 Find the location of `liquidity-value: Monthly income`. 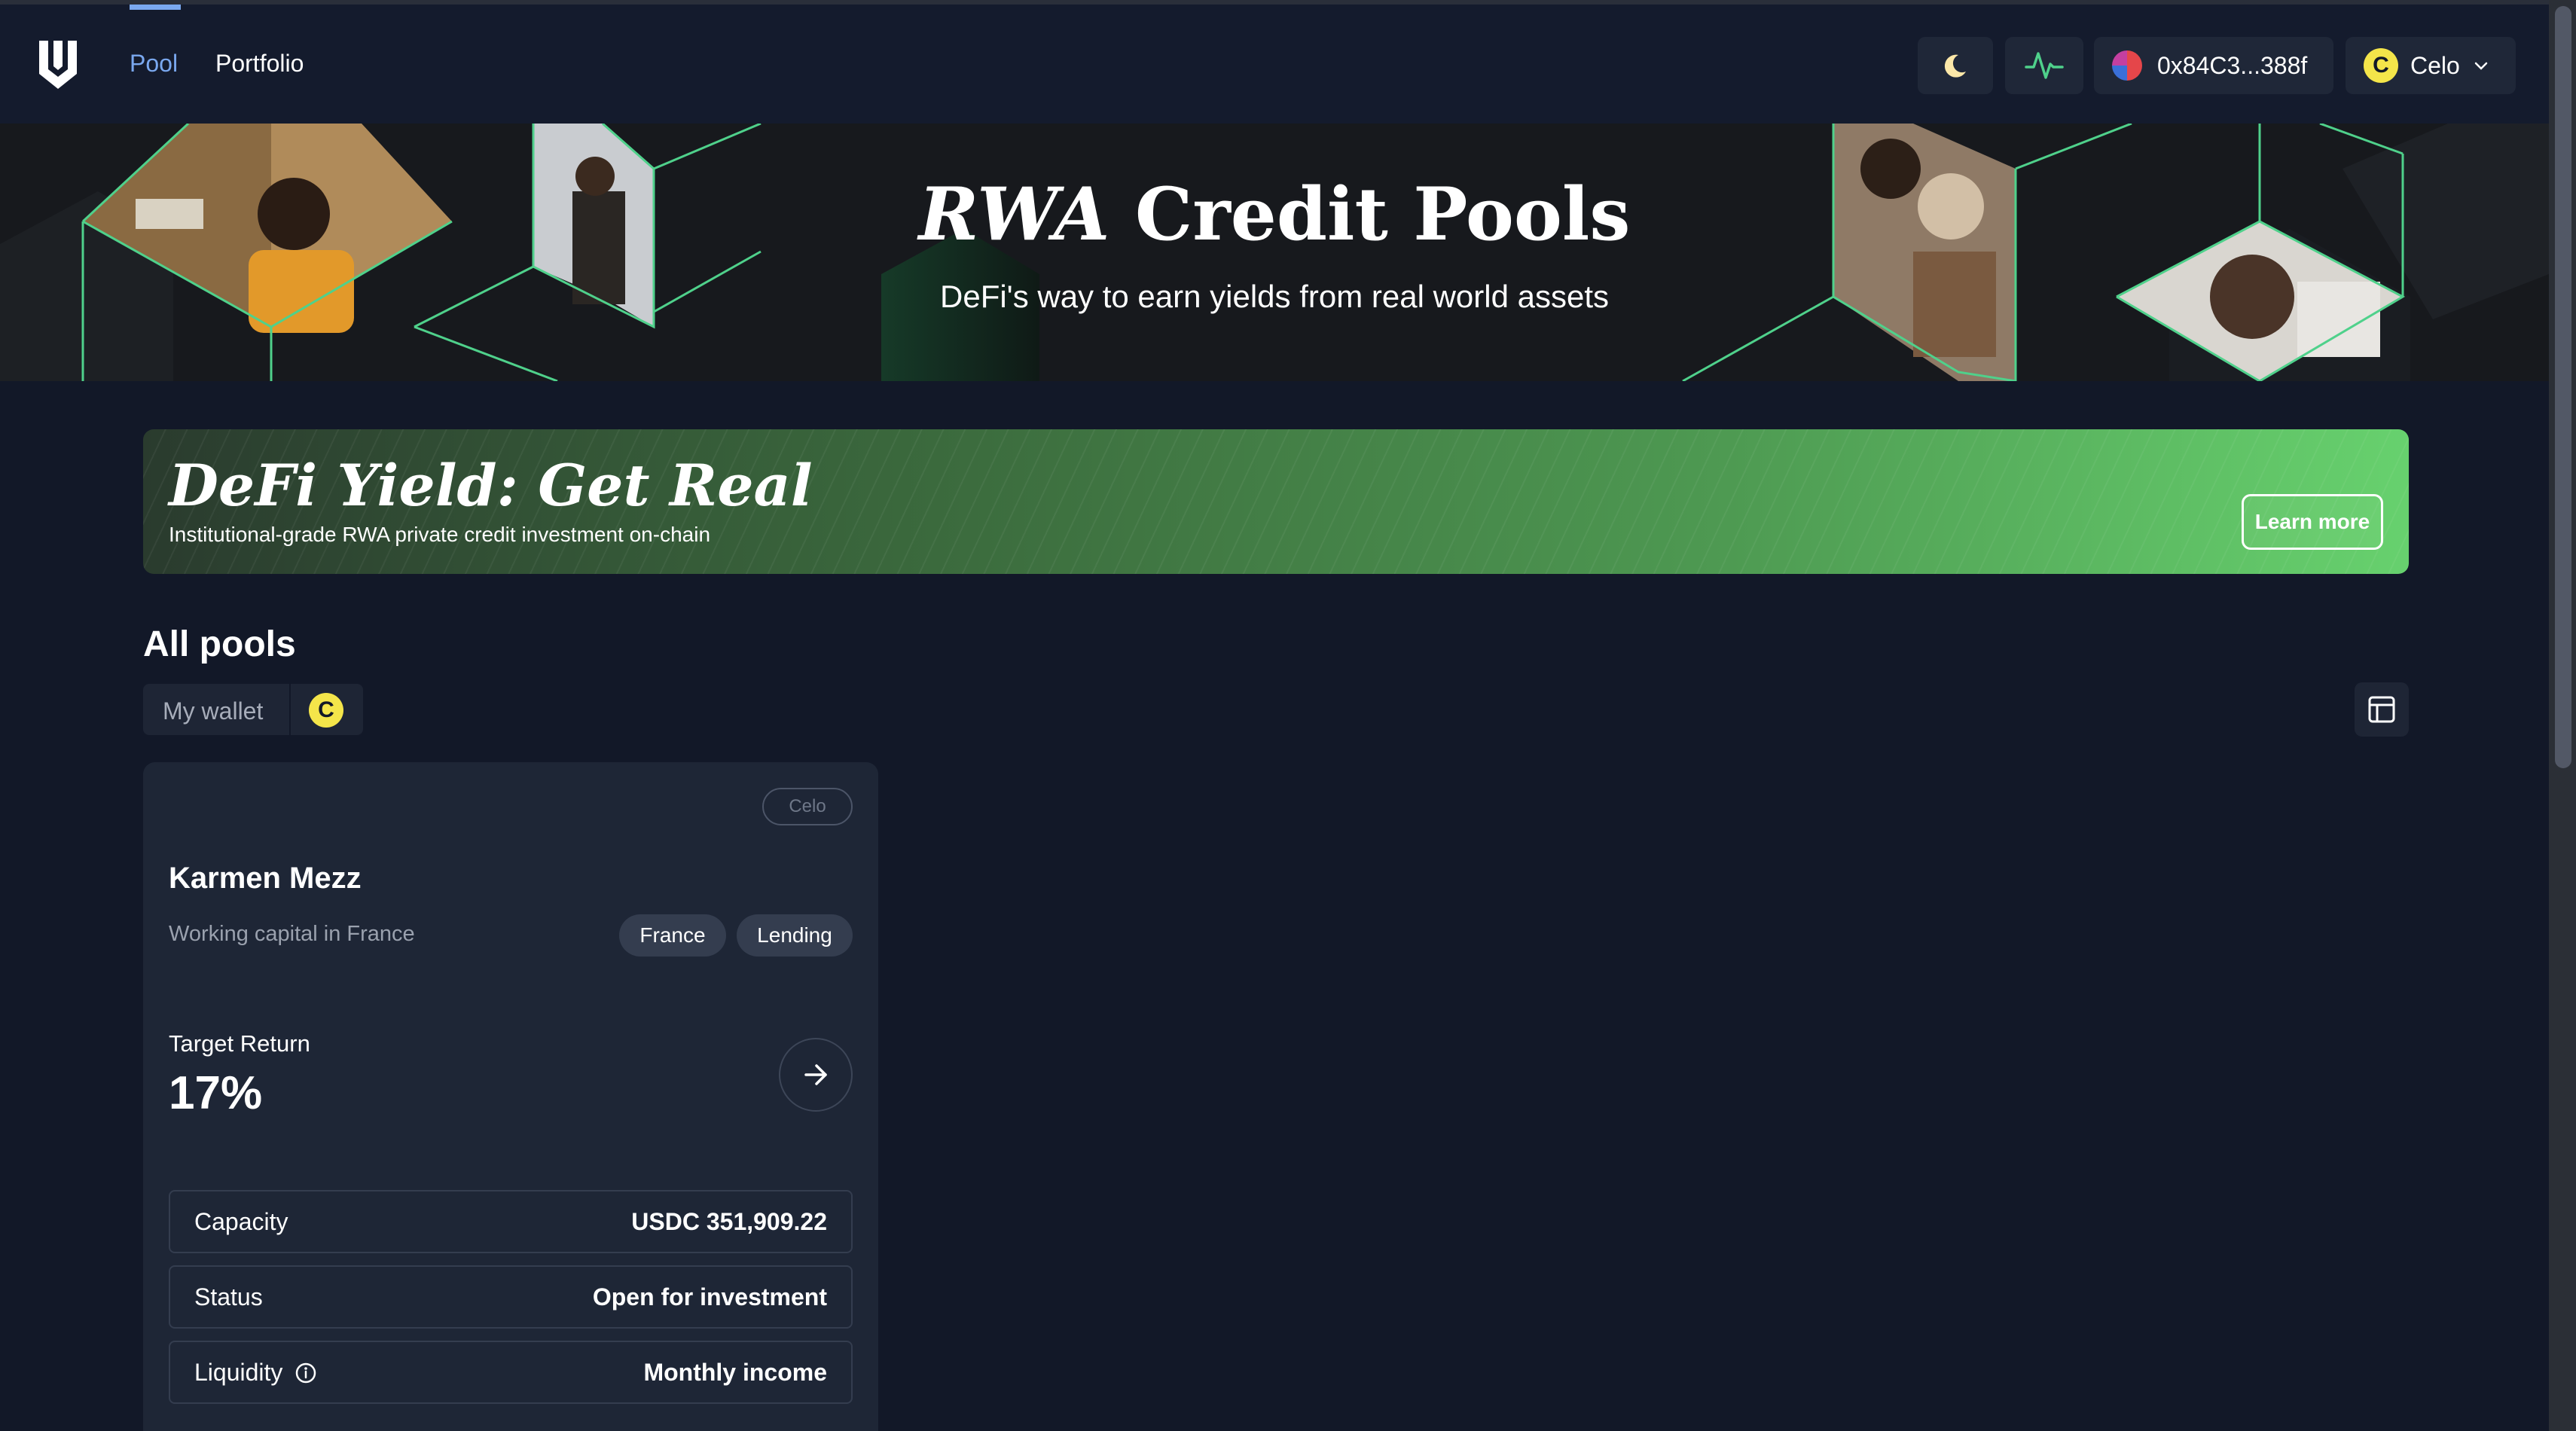

liquidity-value: Monthly income is located at coordinates (735, 1372).